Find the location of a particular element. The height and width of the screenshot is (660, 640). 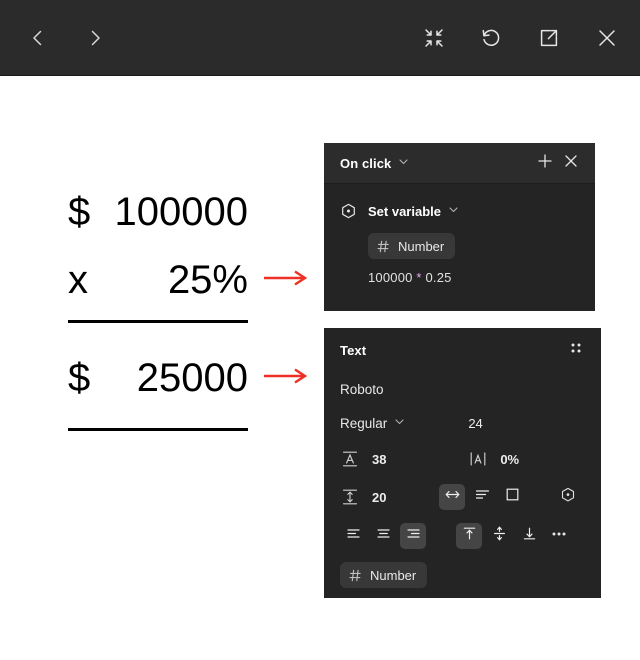

letter-spacing-value: 0% is located at coordinates (510, 459).